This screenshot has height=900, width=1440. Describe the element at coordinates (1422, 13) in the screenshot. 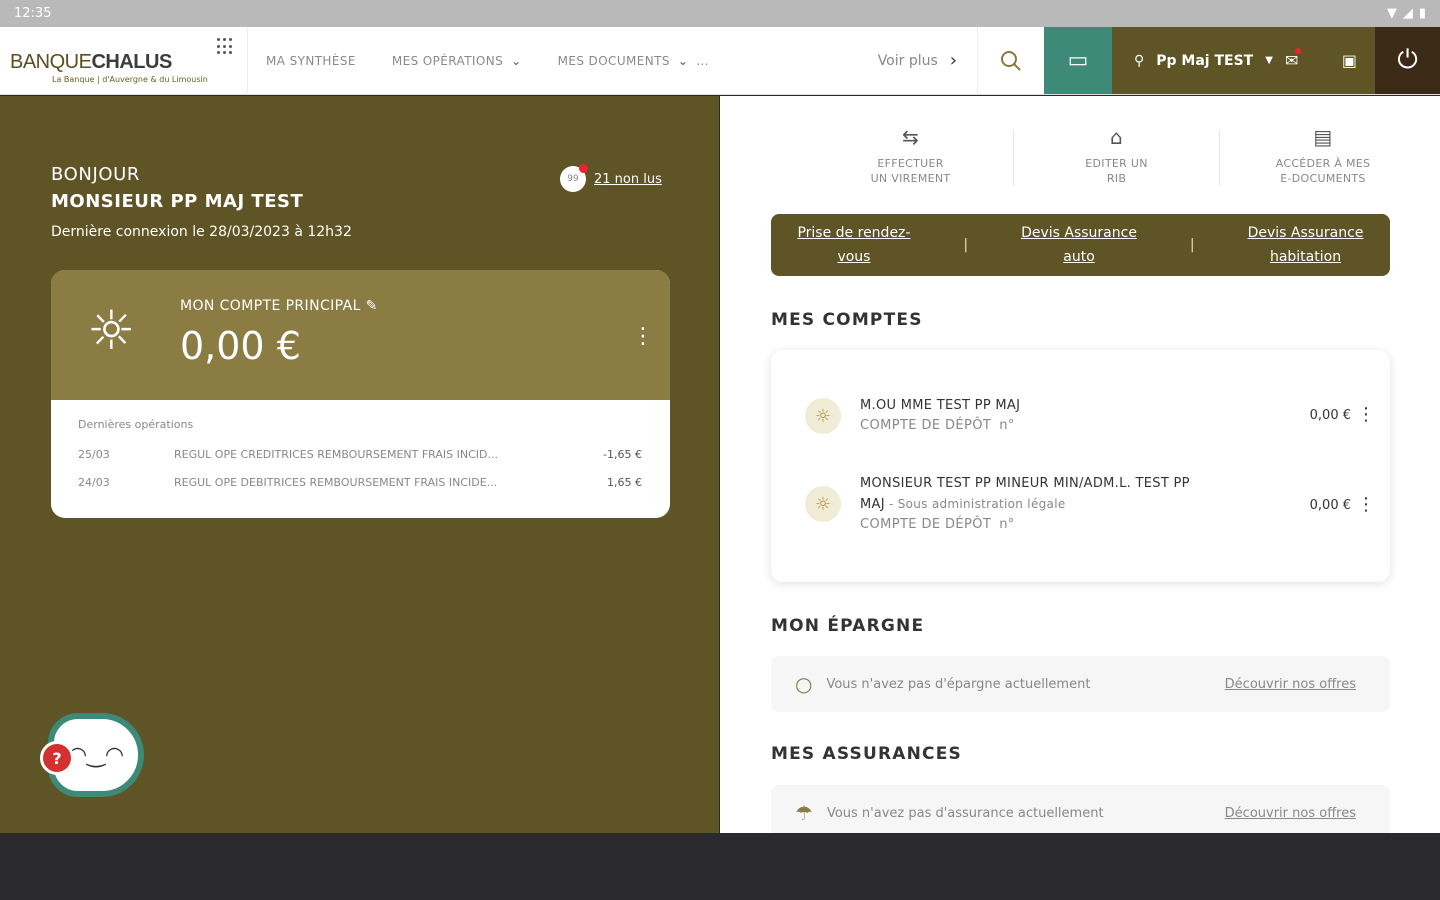

I see `battery-icon: ▮` at that location.